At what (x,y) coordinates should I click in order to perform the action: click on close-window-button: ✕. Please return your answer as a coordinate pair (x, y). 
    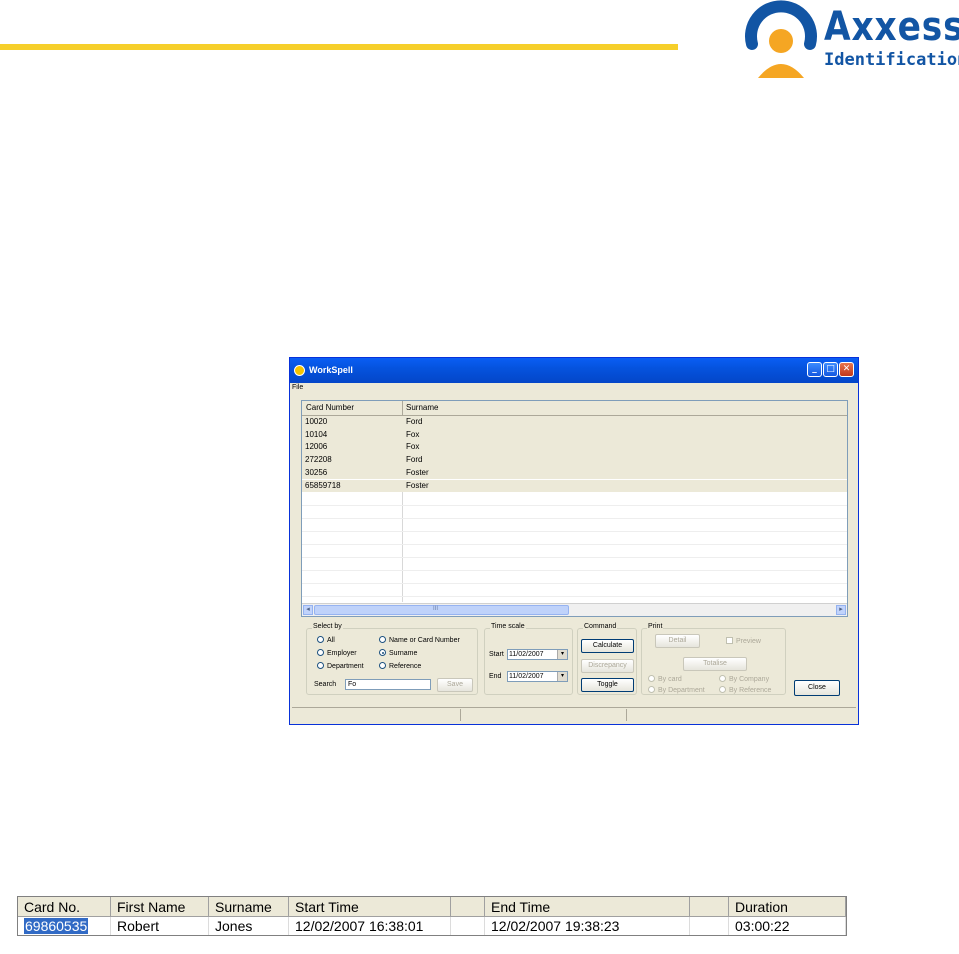
    Looking at the image, I should click on (846, 369).